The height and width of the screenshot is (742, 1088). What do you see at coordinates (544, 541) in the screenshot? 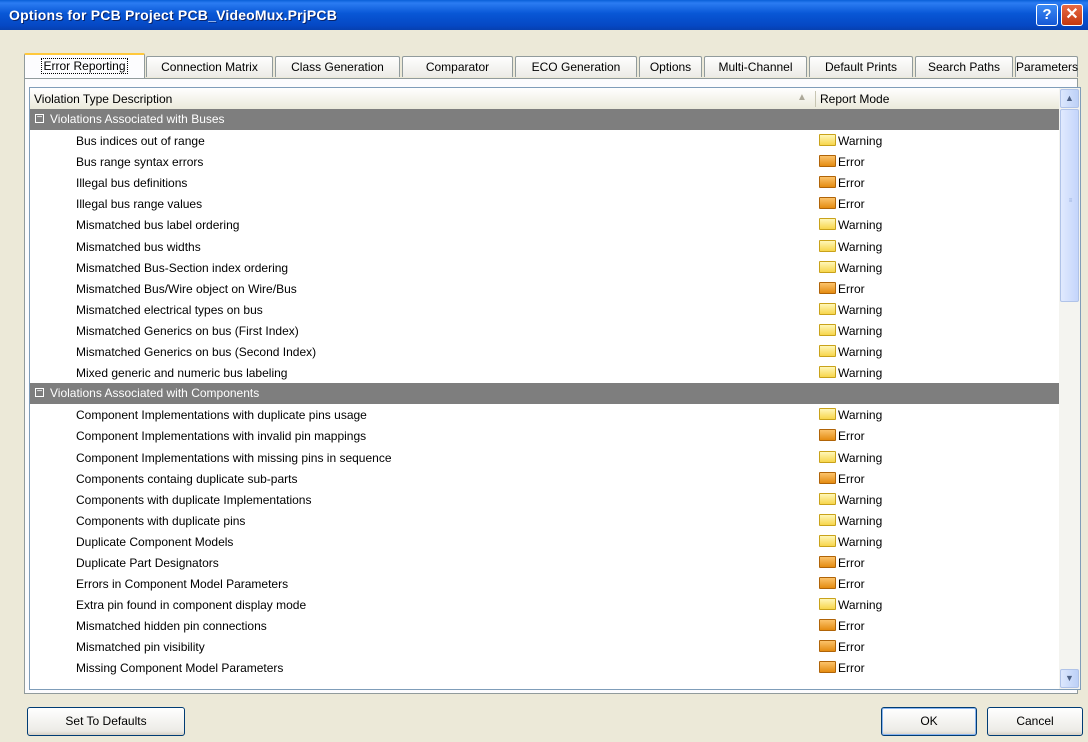
I see `violation-row: Duplicate Component Models Warning` at bounding box center [544, 541].